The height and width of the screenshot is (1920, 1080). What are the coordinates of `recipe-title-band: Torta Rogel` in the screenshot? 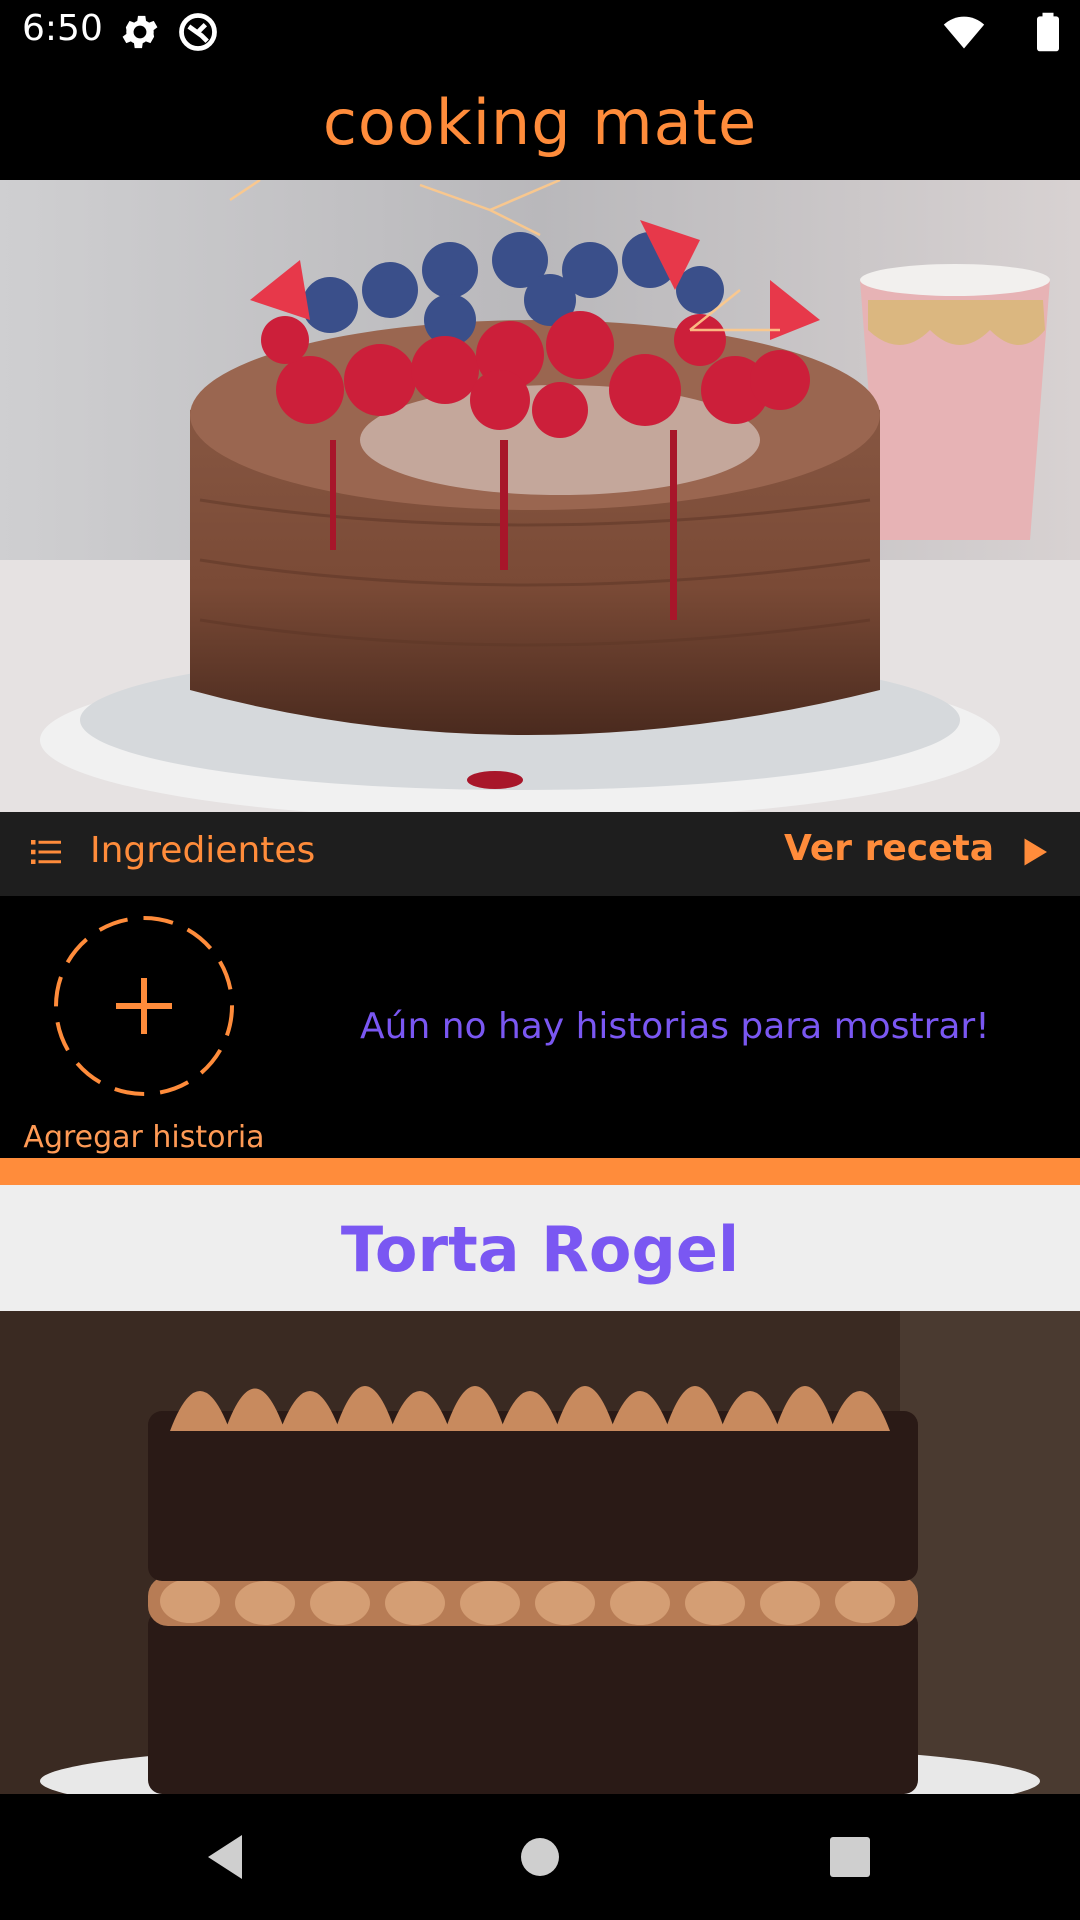 It's located at (540, 1248).